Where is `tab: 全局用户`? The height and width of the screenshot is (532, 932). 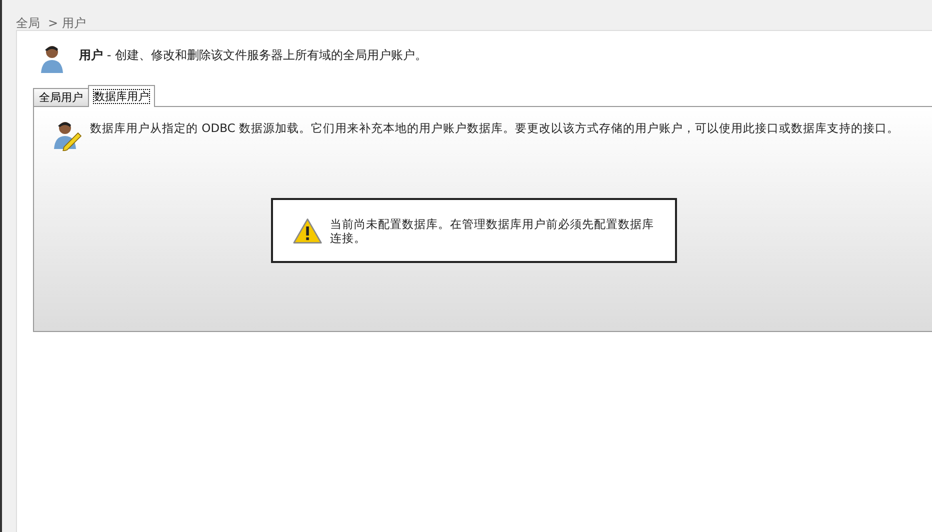 tab: 全局用户 is located at coordinates (61, 97).